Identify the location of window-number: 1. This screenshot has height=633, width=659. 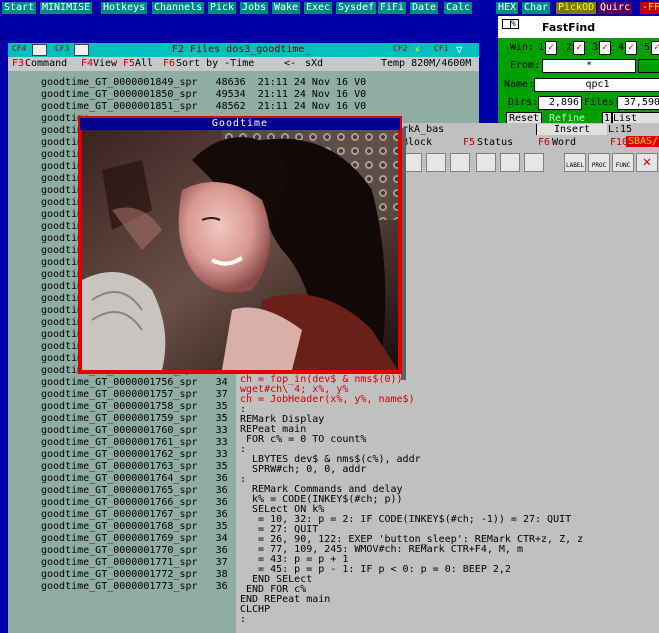
(541, 47).